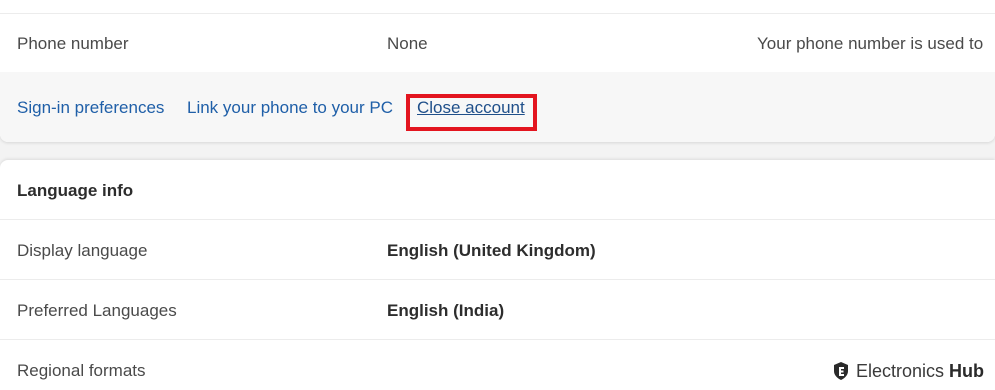 The height and width of the screenshot is (390, 995). What do you see at coordinates (73, 43) in the screenshot?
I see `phone-number-label: Phone number` at bounding box center [73, 43].